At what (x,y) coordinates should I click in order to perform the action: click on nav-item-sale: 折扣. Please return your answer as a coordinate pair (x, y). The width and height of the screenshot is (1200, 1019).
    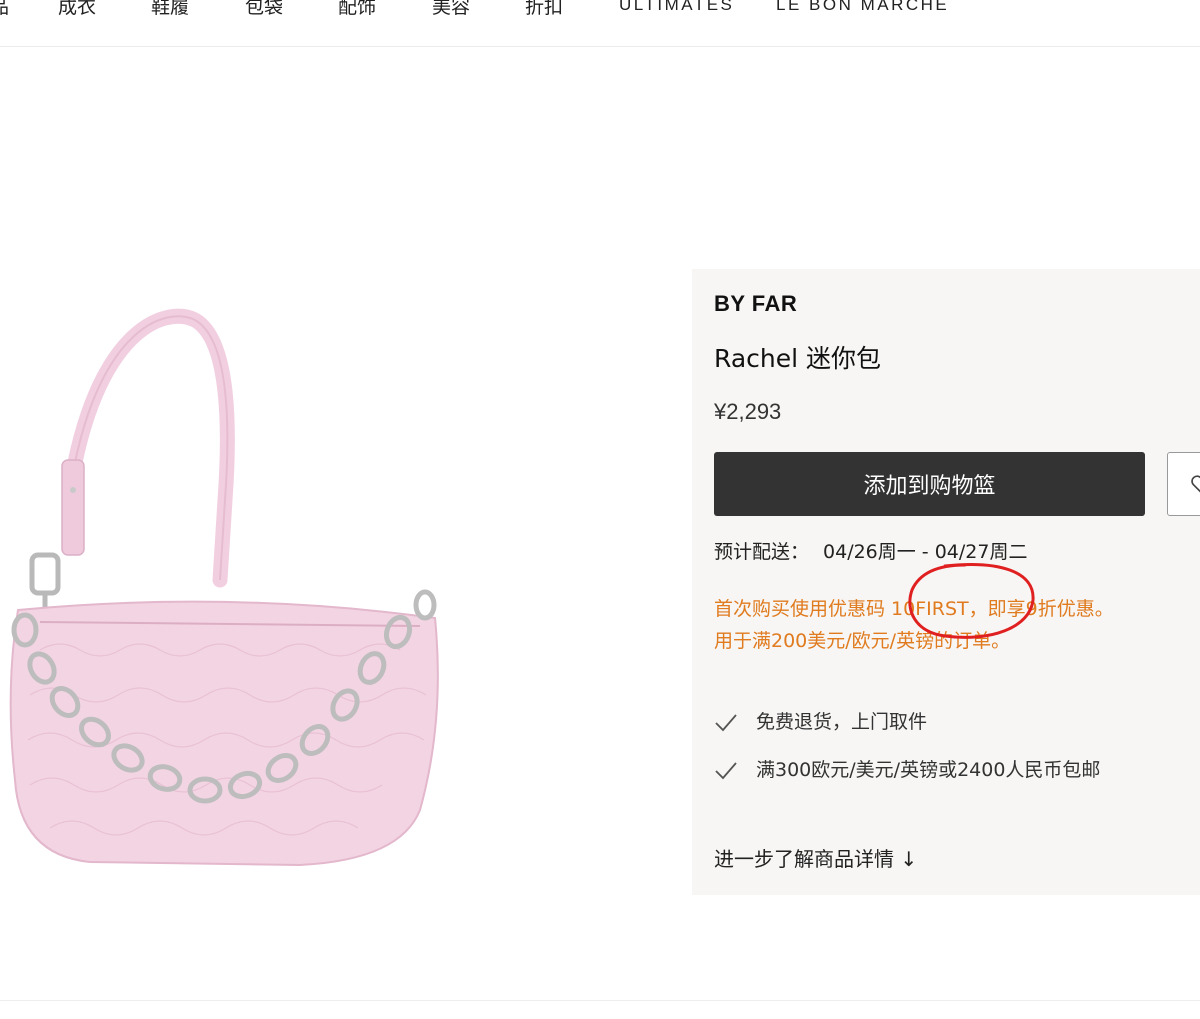
    Looking at the image, I should click on (544, 9).